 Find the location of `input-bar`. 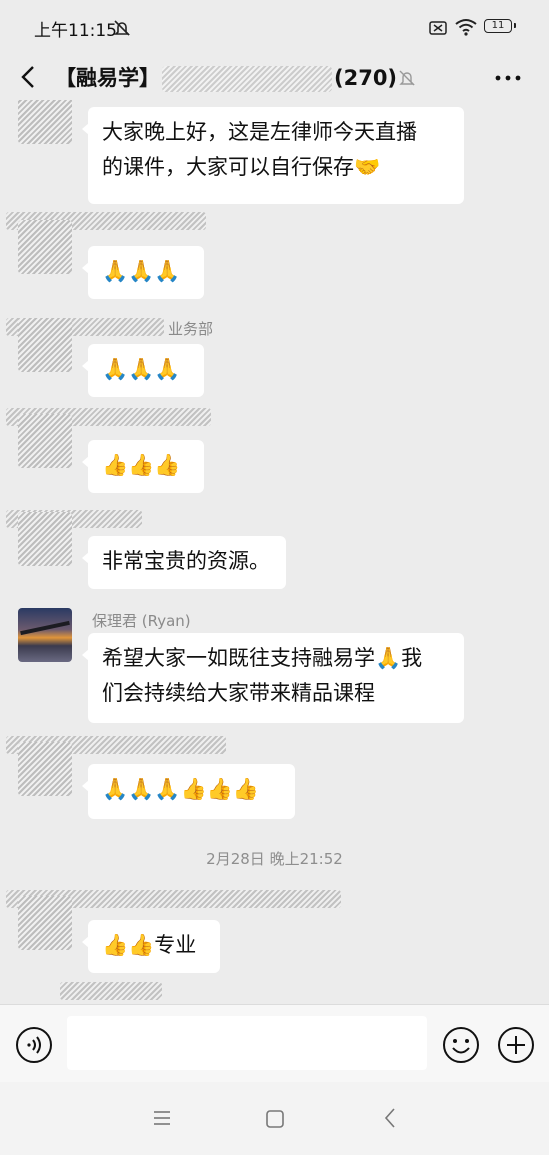

input-bar is located at coordinates (274, 1043).